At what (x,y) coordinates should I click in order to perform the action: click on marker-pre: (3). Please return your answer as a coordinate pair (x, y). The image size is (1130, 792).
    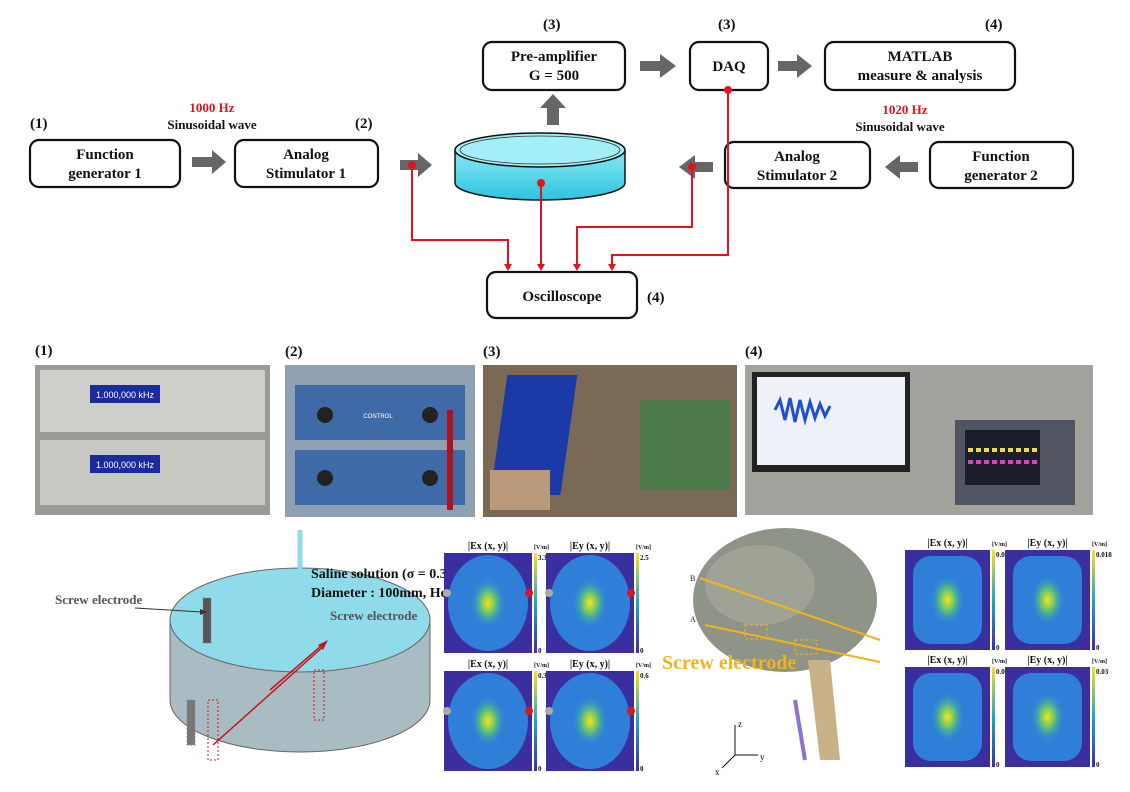
    Looking at the image, I should click on (552, 25).